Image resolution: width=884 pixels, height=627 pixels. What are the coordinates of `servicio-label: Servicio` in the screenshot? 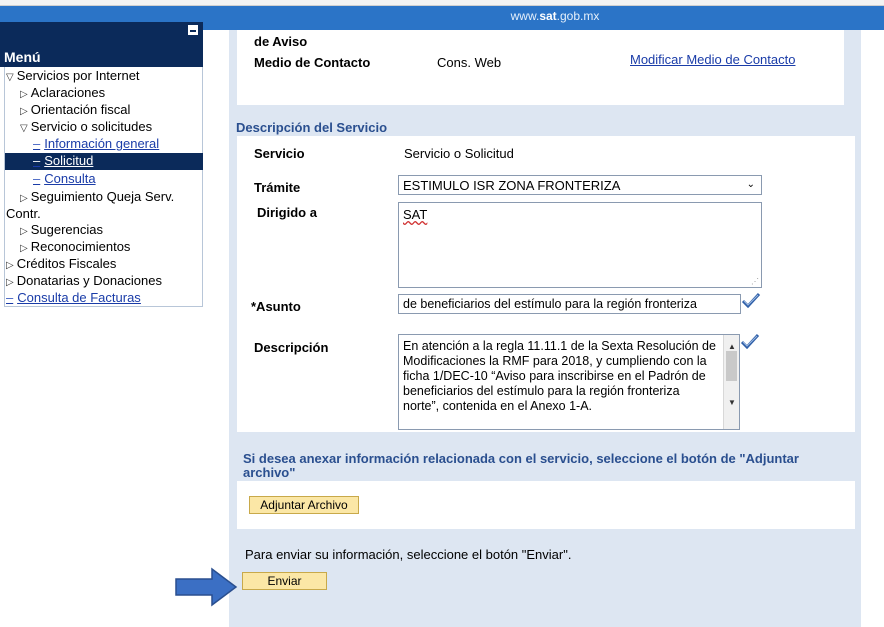 It's located at (279, 153).